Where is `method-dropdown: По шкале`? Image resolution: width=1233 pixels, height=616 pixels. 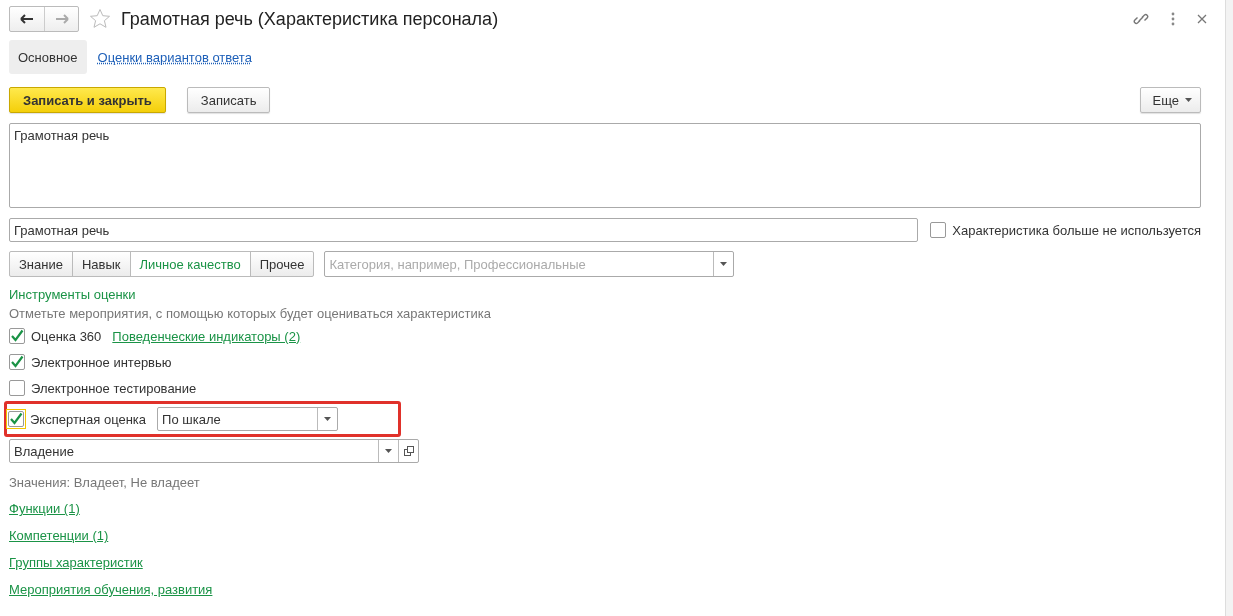
method-dropdown: По шкале is located at coordinates (248, 419).